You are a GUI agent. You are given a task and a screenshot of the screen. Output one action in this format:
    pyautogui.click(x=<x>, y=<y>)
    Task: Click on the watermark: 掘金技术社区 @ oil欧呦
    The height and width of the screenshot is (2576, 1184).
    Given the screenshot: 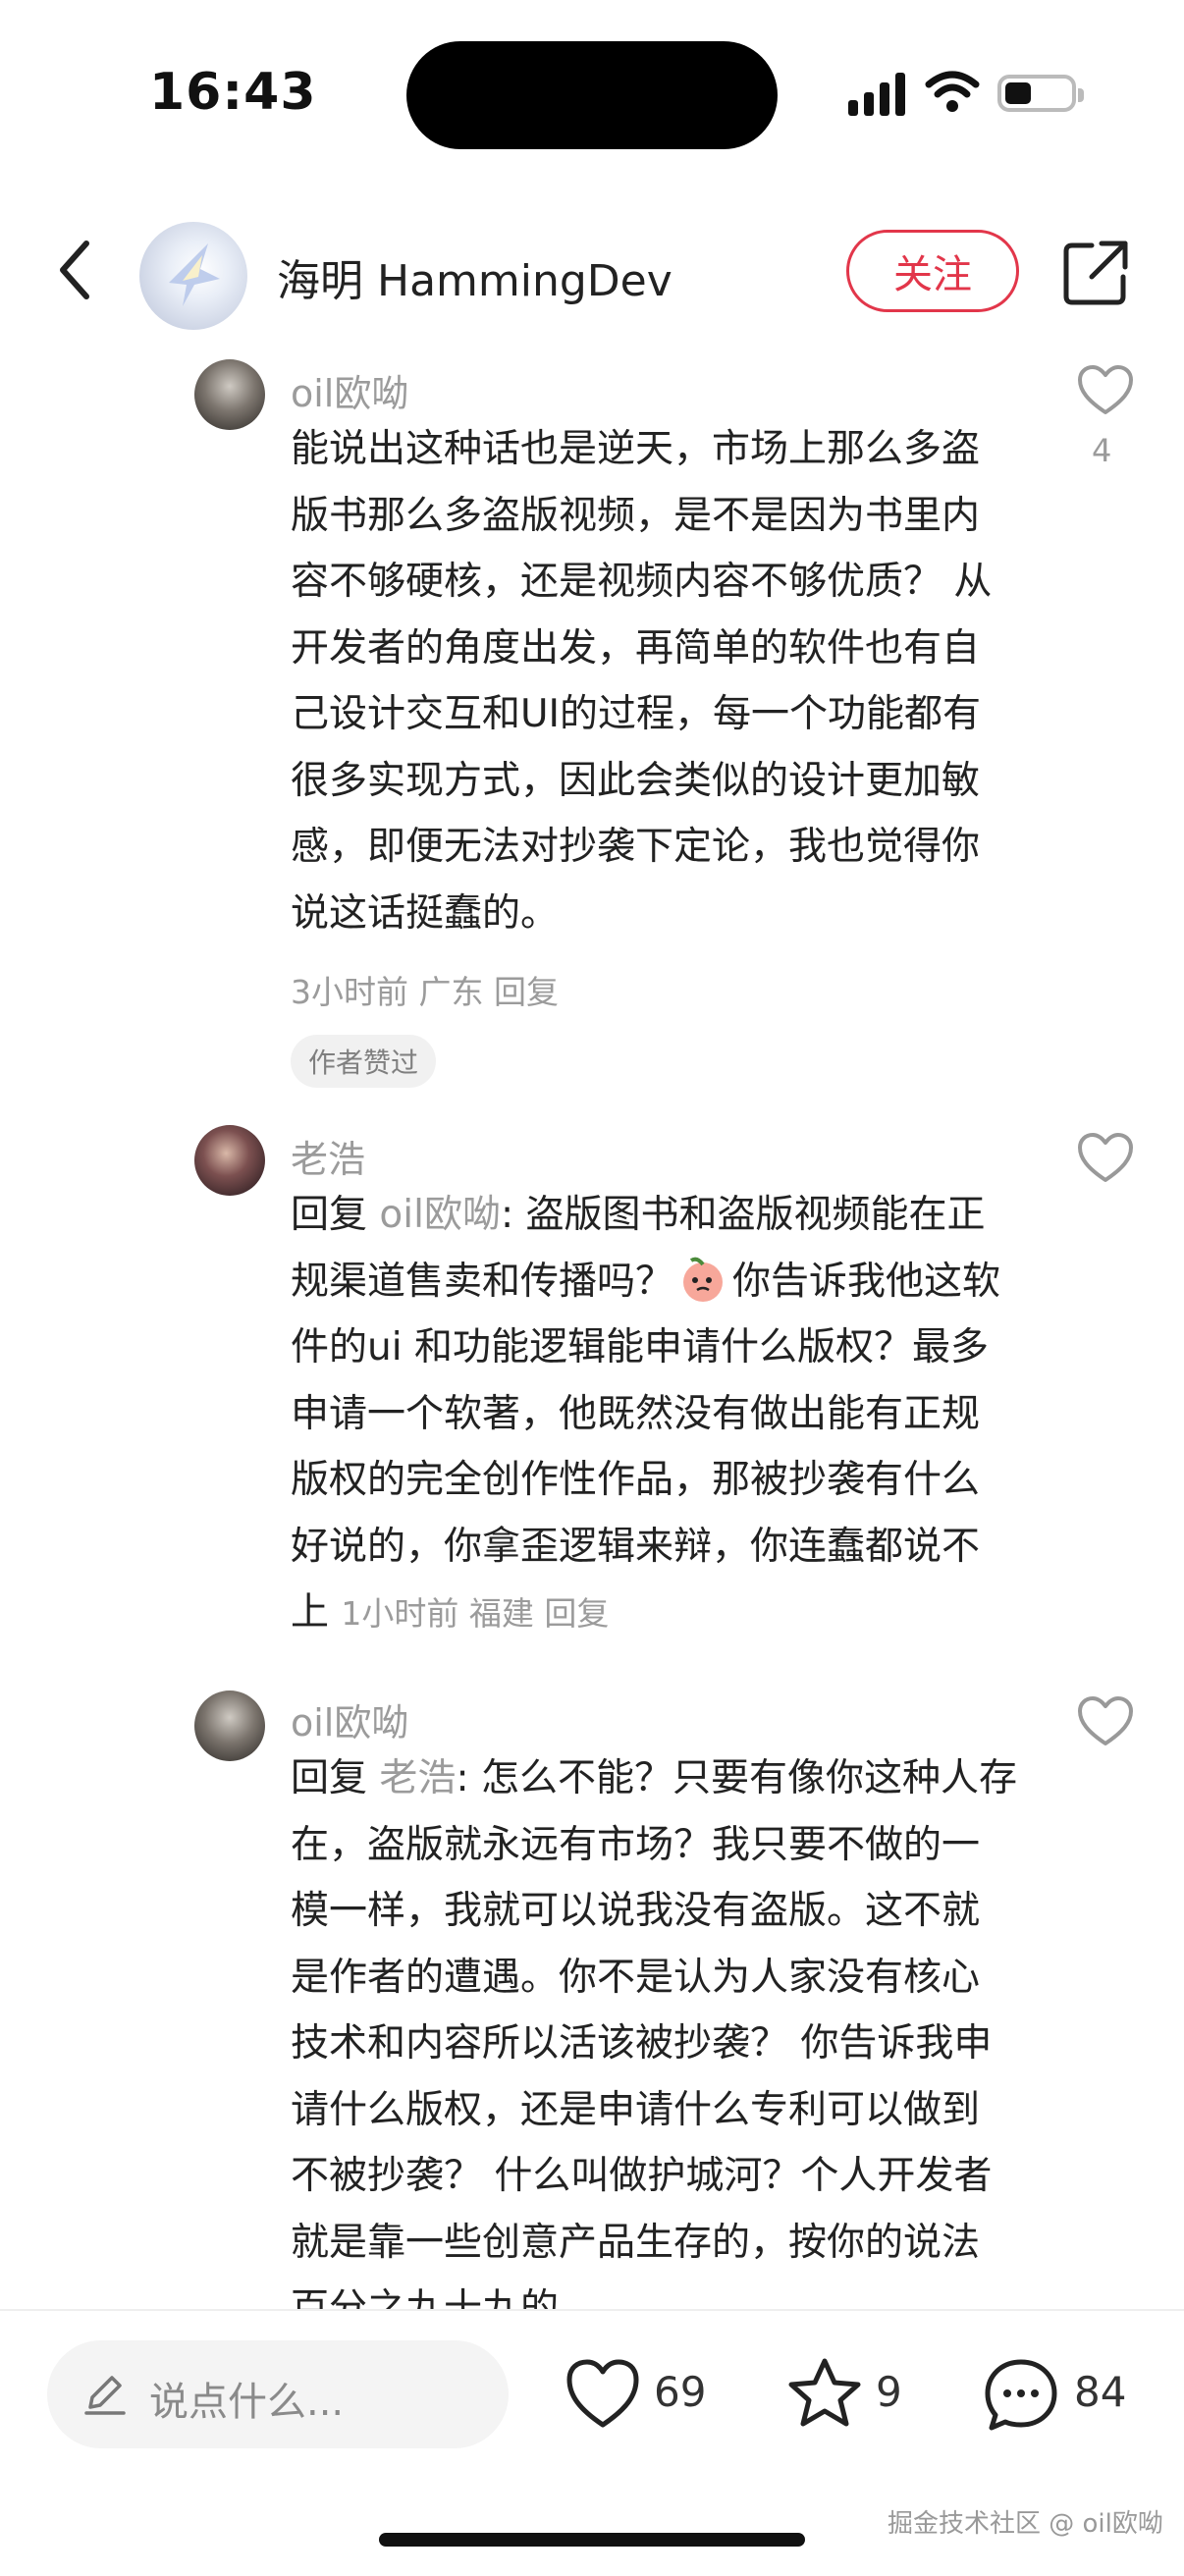 What is the action you would take?
    pyautogui.click(x=1025, y=2524)
    